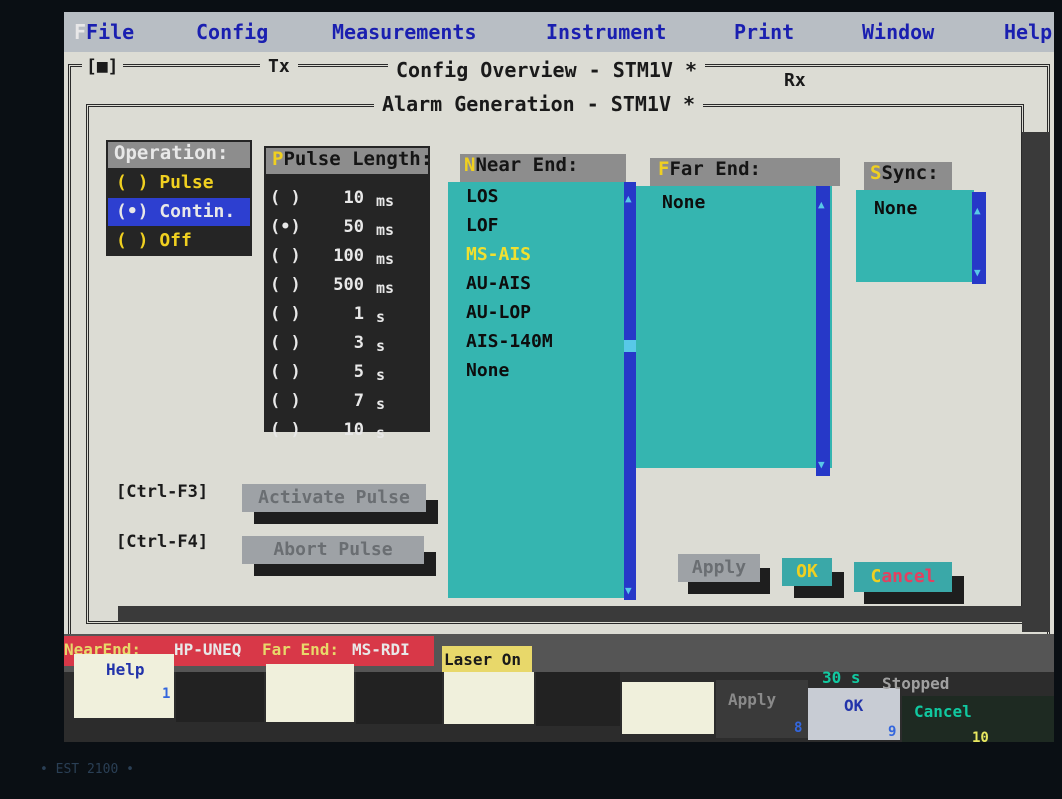 The image size is (1062, 799). What do you see at coordinates (795, 80) in the screenshot?
I see `rx-label: Rx` at bounding box center [795, 80].